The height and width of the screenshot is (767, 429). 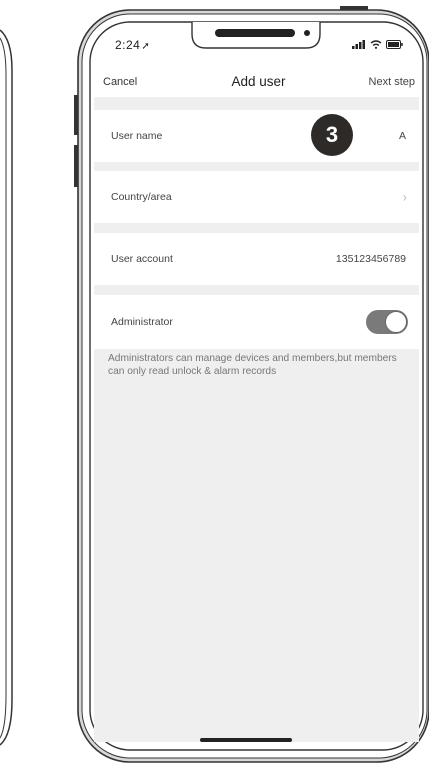 I want to click on status-time-text: 2:24, so click(x=128, y=45).